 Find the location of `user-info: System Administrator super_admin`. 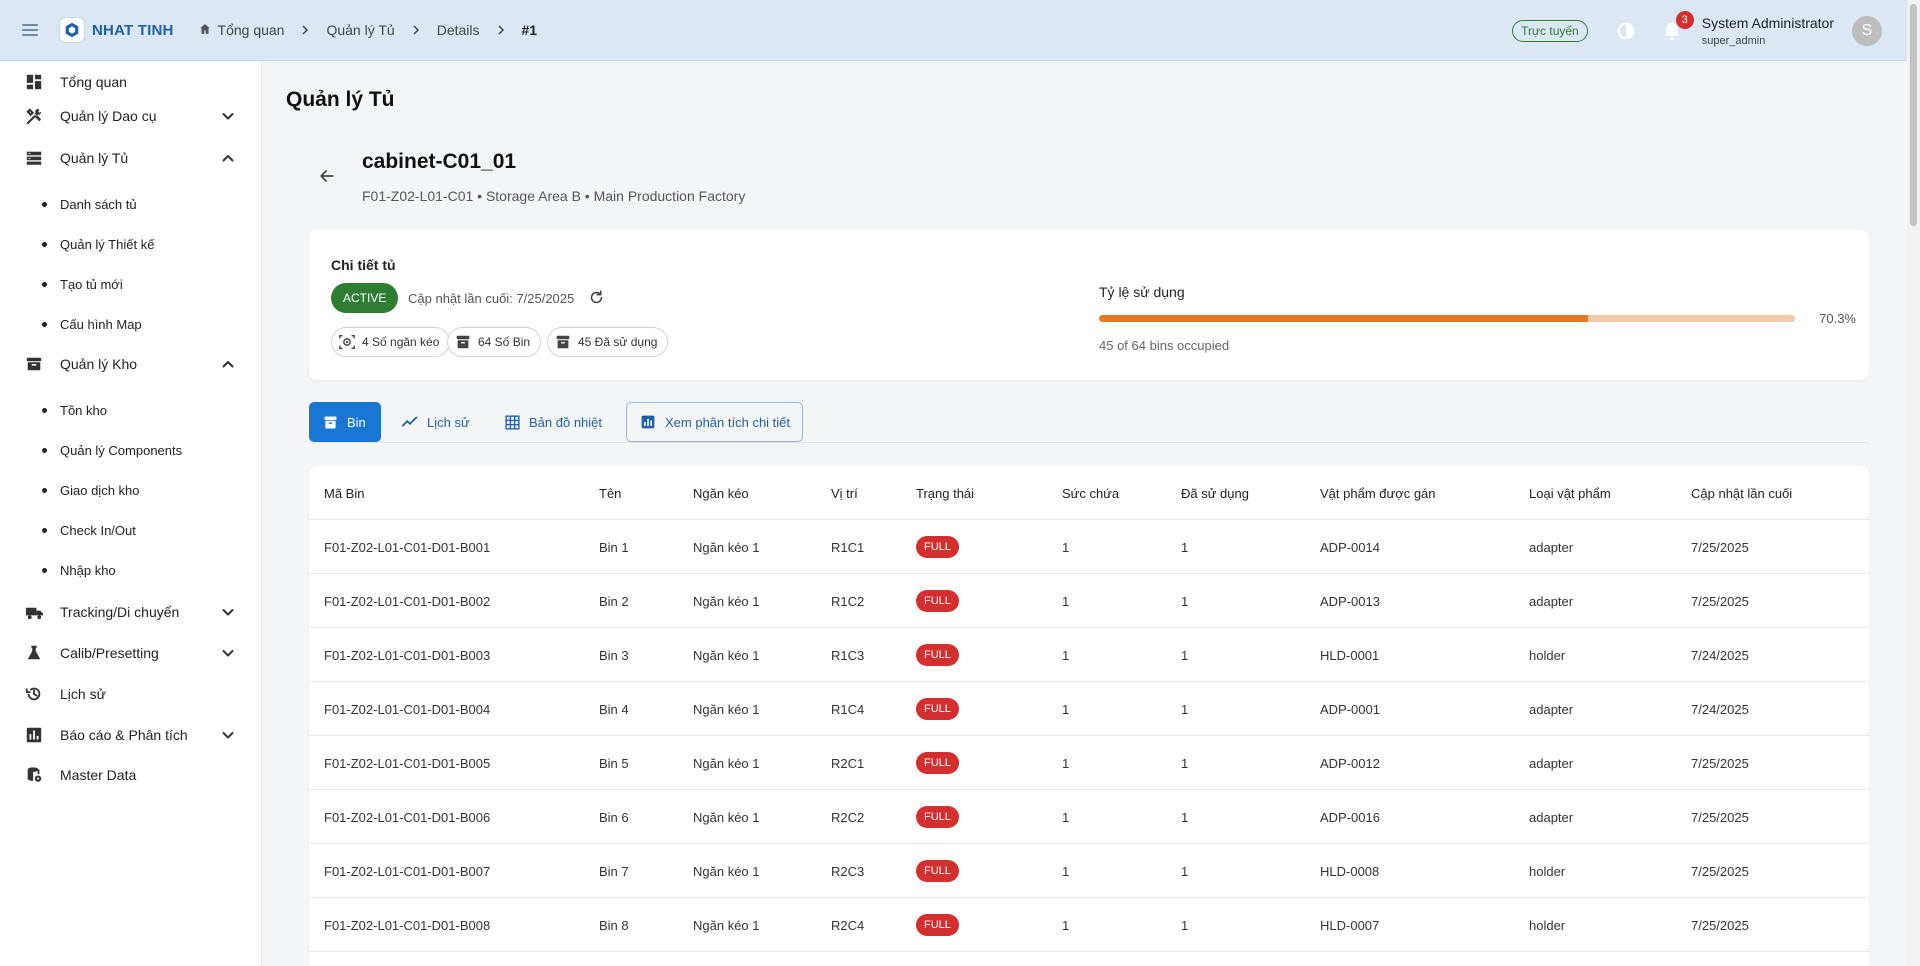

user-info: System Administrator super_admin is located at coordinates (1768, 31).